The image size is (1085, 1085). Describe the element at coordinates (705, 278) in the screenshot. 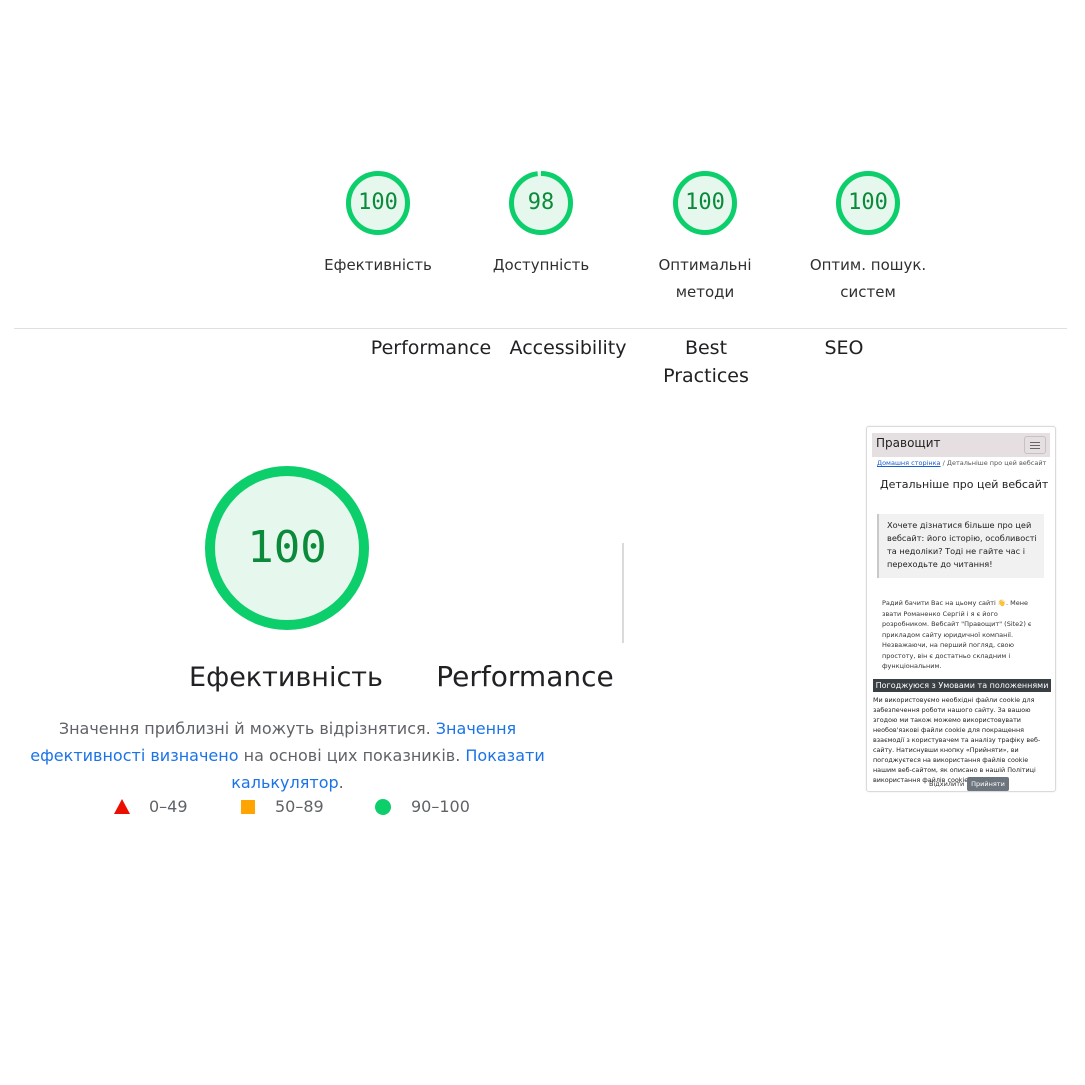

I see `gauge-label: Оптимальні методи` at that location.